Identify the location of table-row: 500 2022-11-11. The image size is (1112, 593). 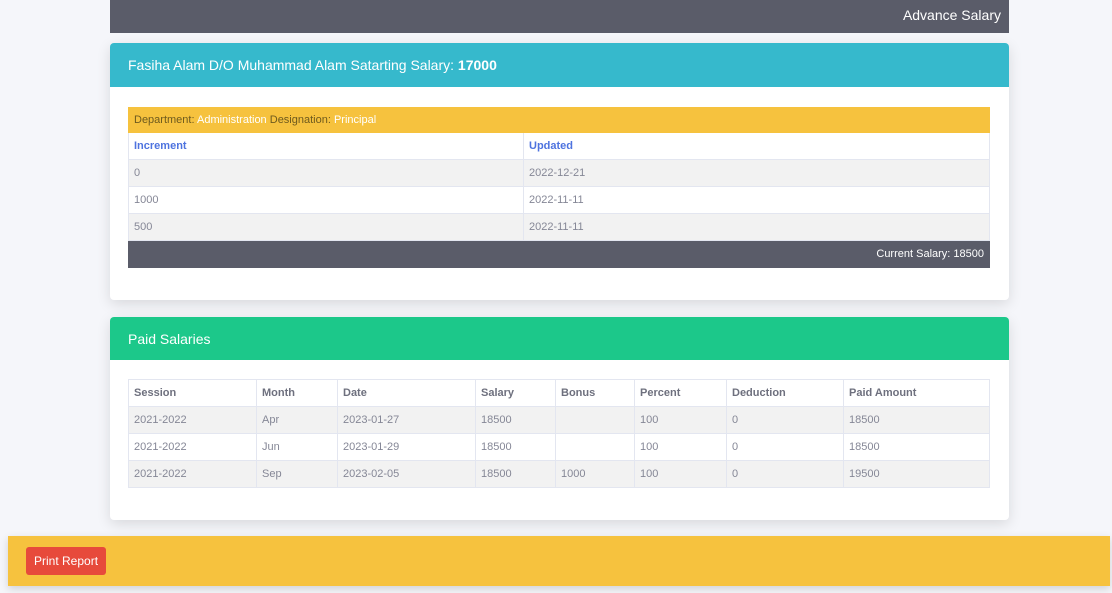
(559, 227).